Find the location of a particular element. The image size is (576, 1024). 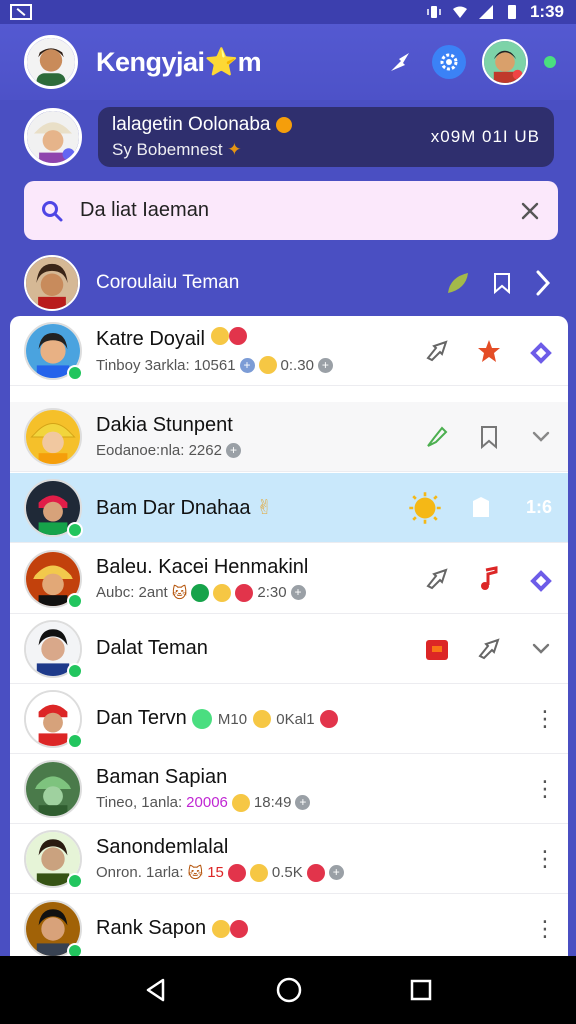

contact-subtitle: Aubc: 2ant 🐱 2:30 + is located at coordinates (260, 592).